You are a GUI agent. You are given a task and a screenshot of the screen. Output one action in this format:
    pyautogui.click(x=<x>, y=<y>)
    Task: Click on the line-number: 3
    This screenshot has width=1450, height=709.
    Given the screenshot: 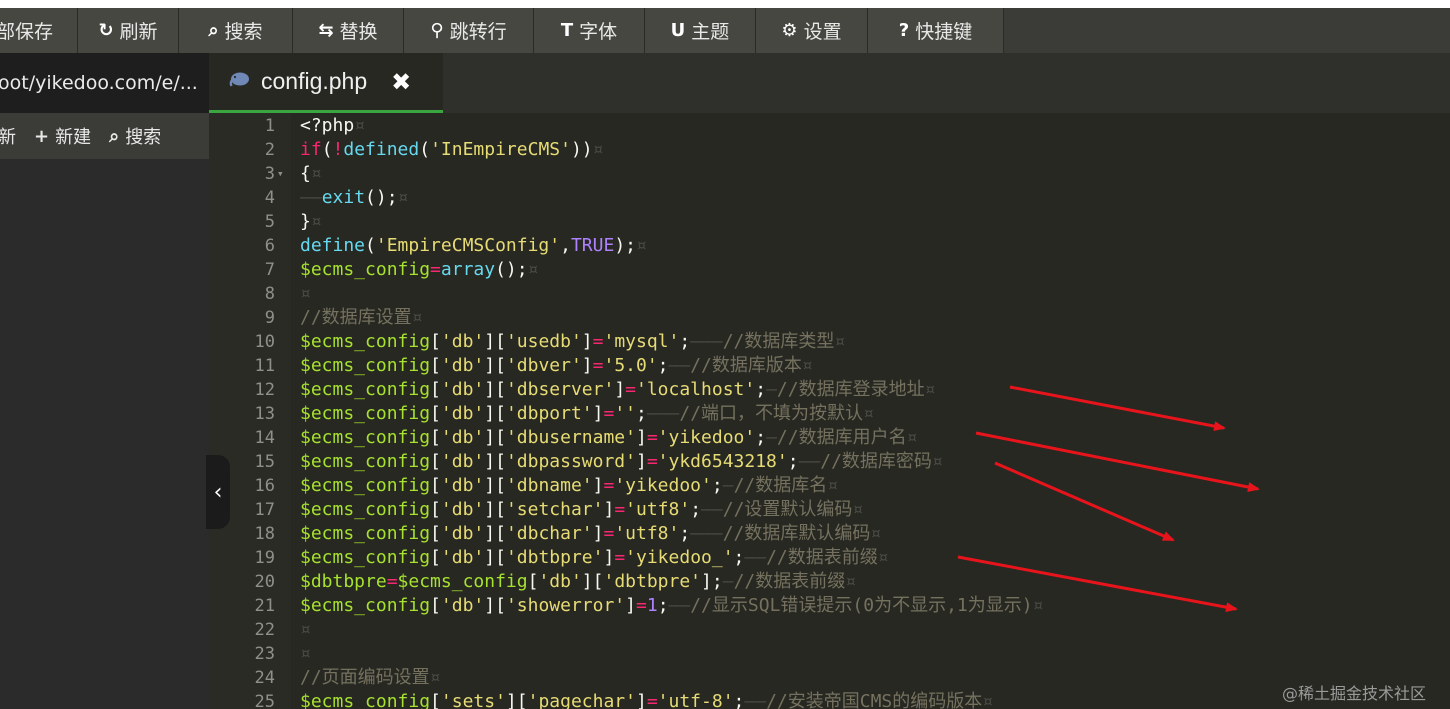 What is the action you would take?
    pyautogui.click(x=269, y=174)
    